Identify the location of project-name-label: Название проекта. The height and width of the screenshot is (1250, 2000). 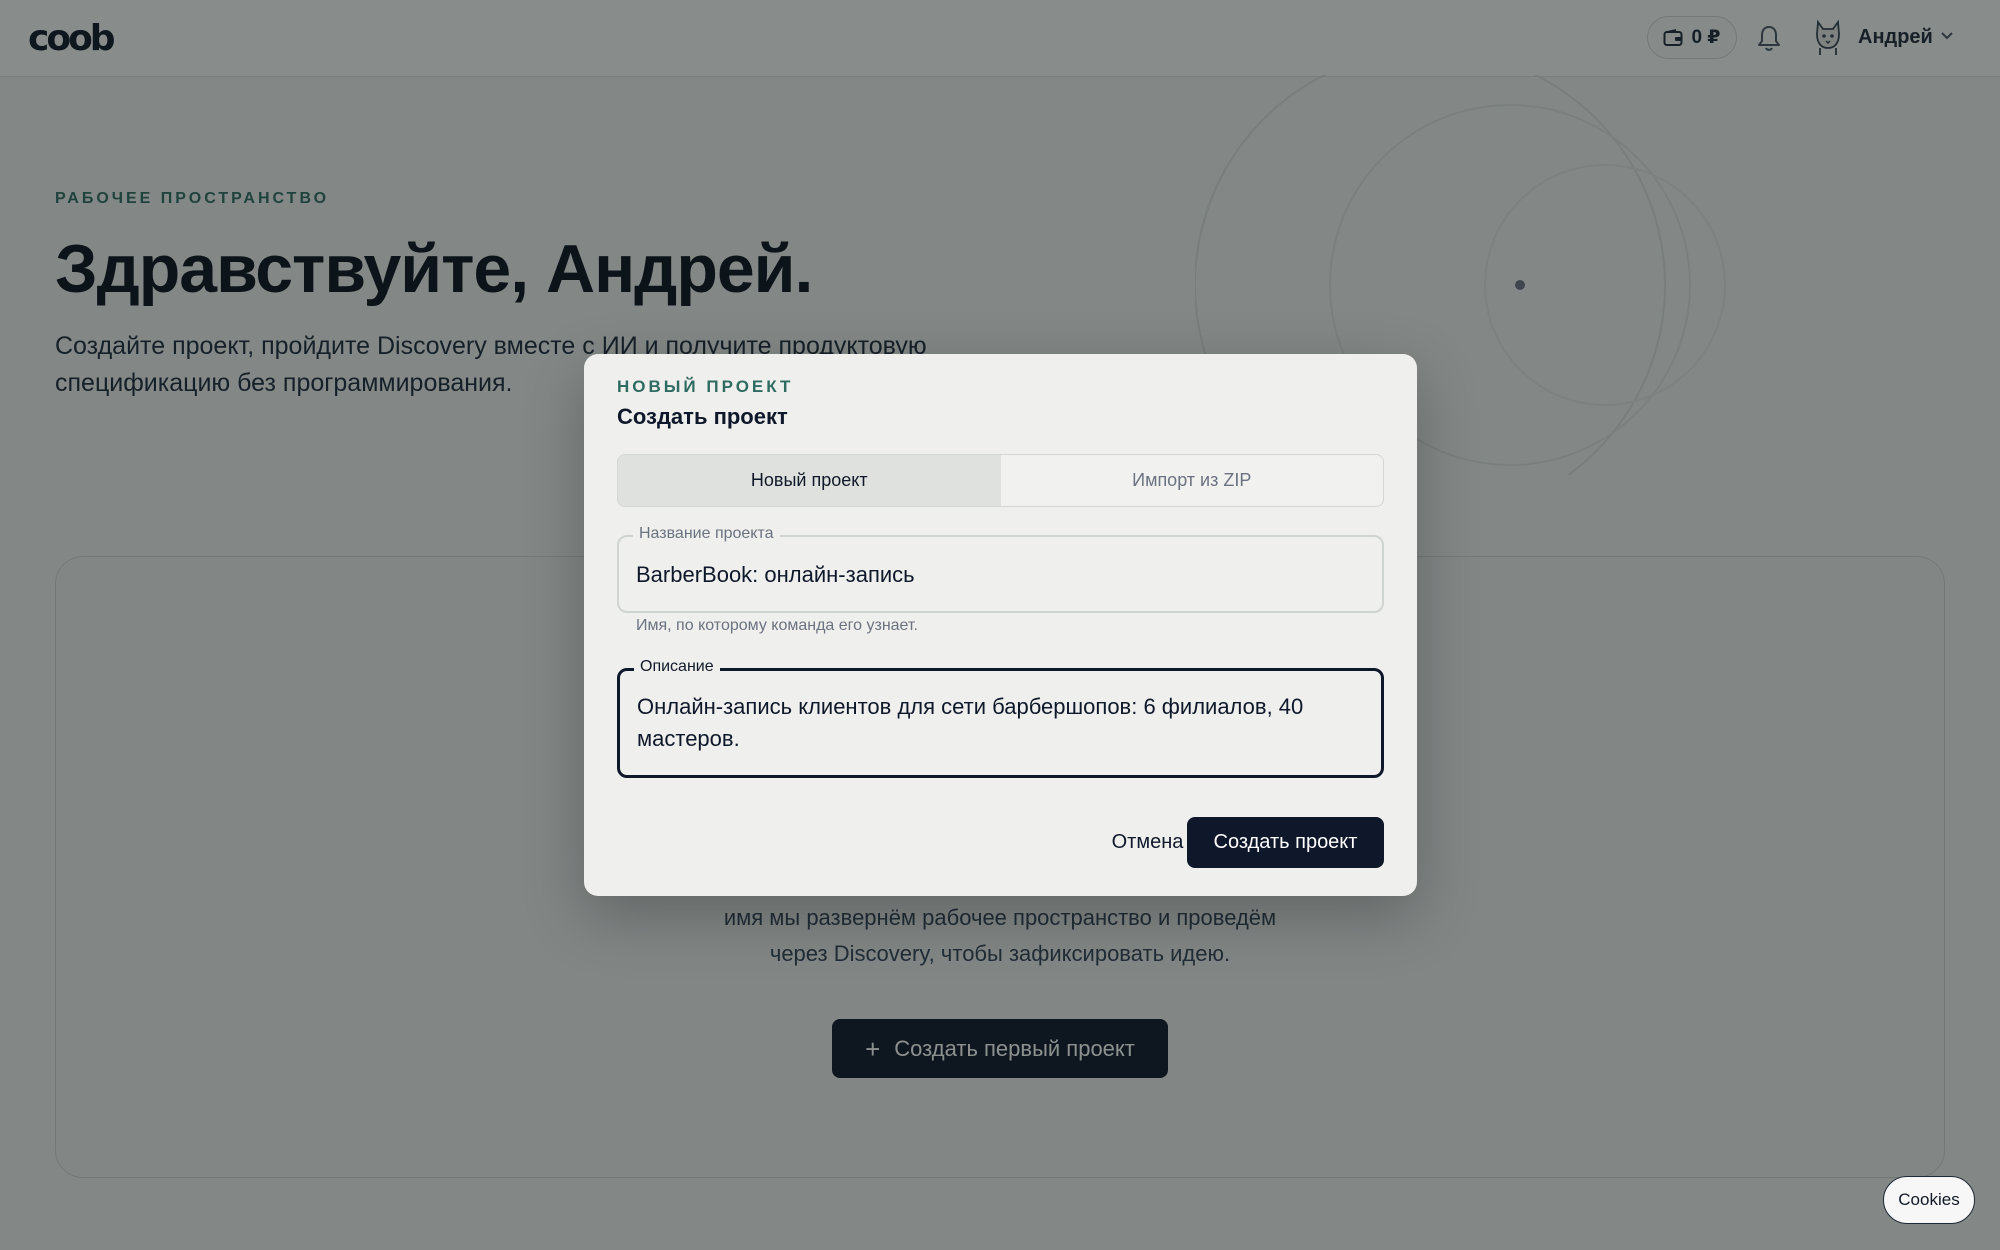
(706, 534).